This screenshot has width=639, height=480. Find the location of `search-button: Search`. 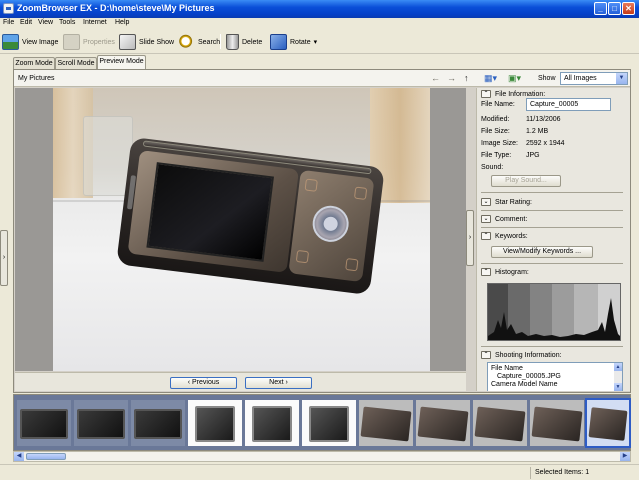

search-button: Search is located at coordinates (199, 42).